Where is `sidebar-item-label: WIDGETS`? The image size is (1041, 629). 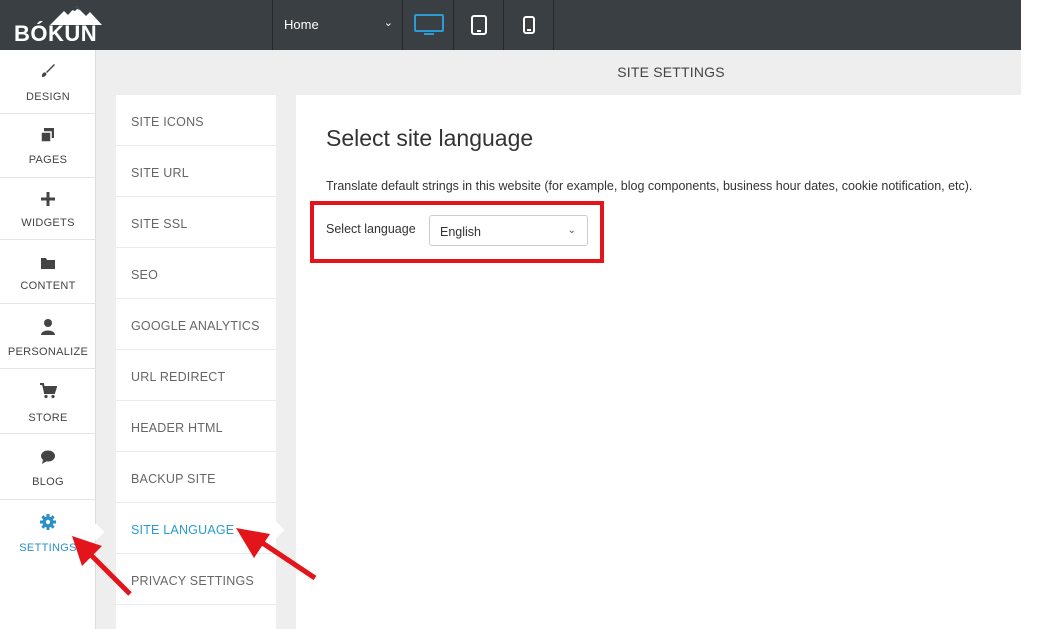
sidebar-item-label: WIDGETS is located at coordinates (48, 223).